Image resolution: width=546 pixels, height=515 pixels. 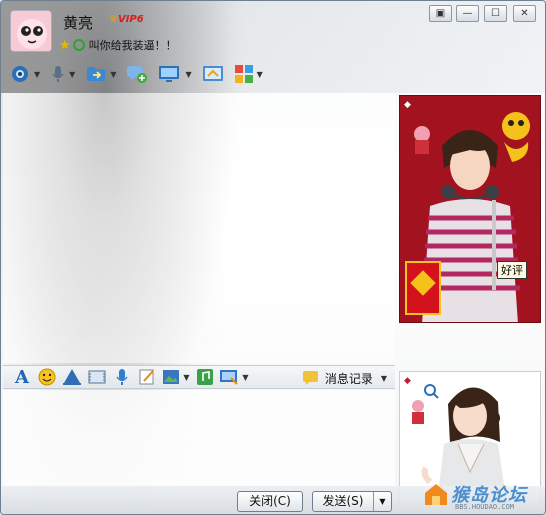 I want to click on contact-nickname: 黄亮, so click(x=78, y=23).